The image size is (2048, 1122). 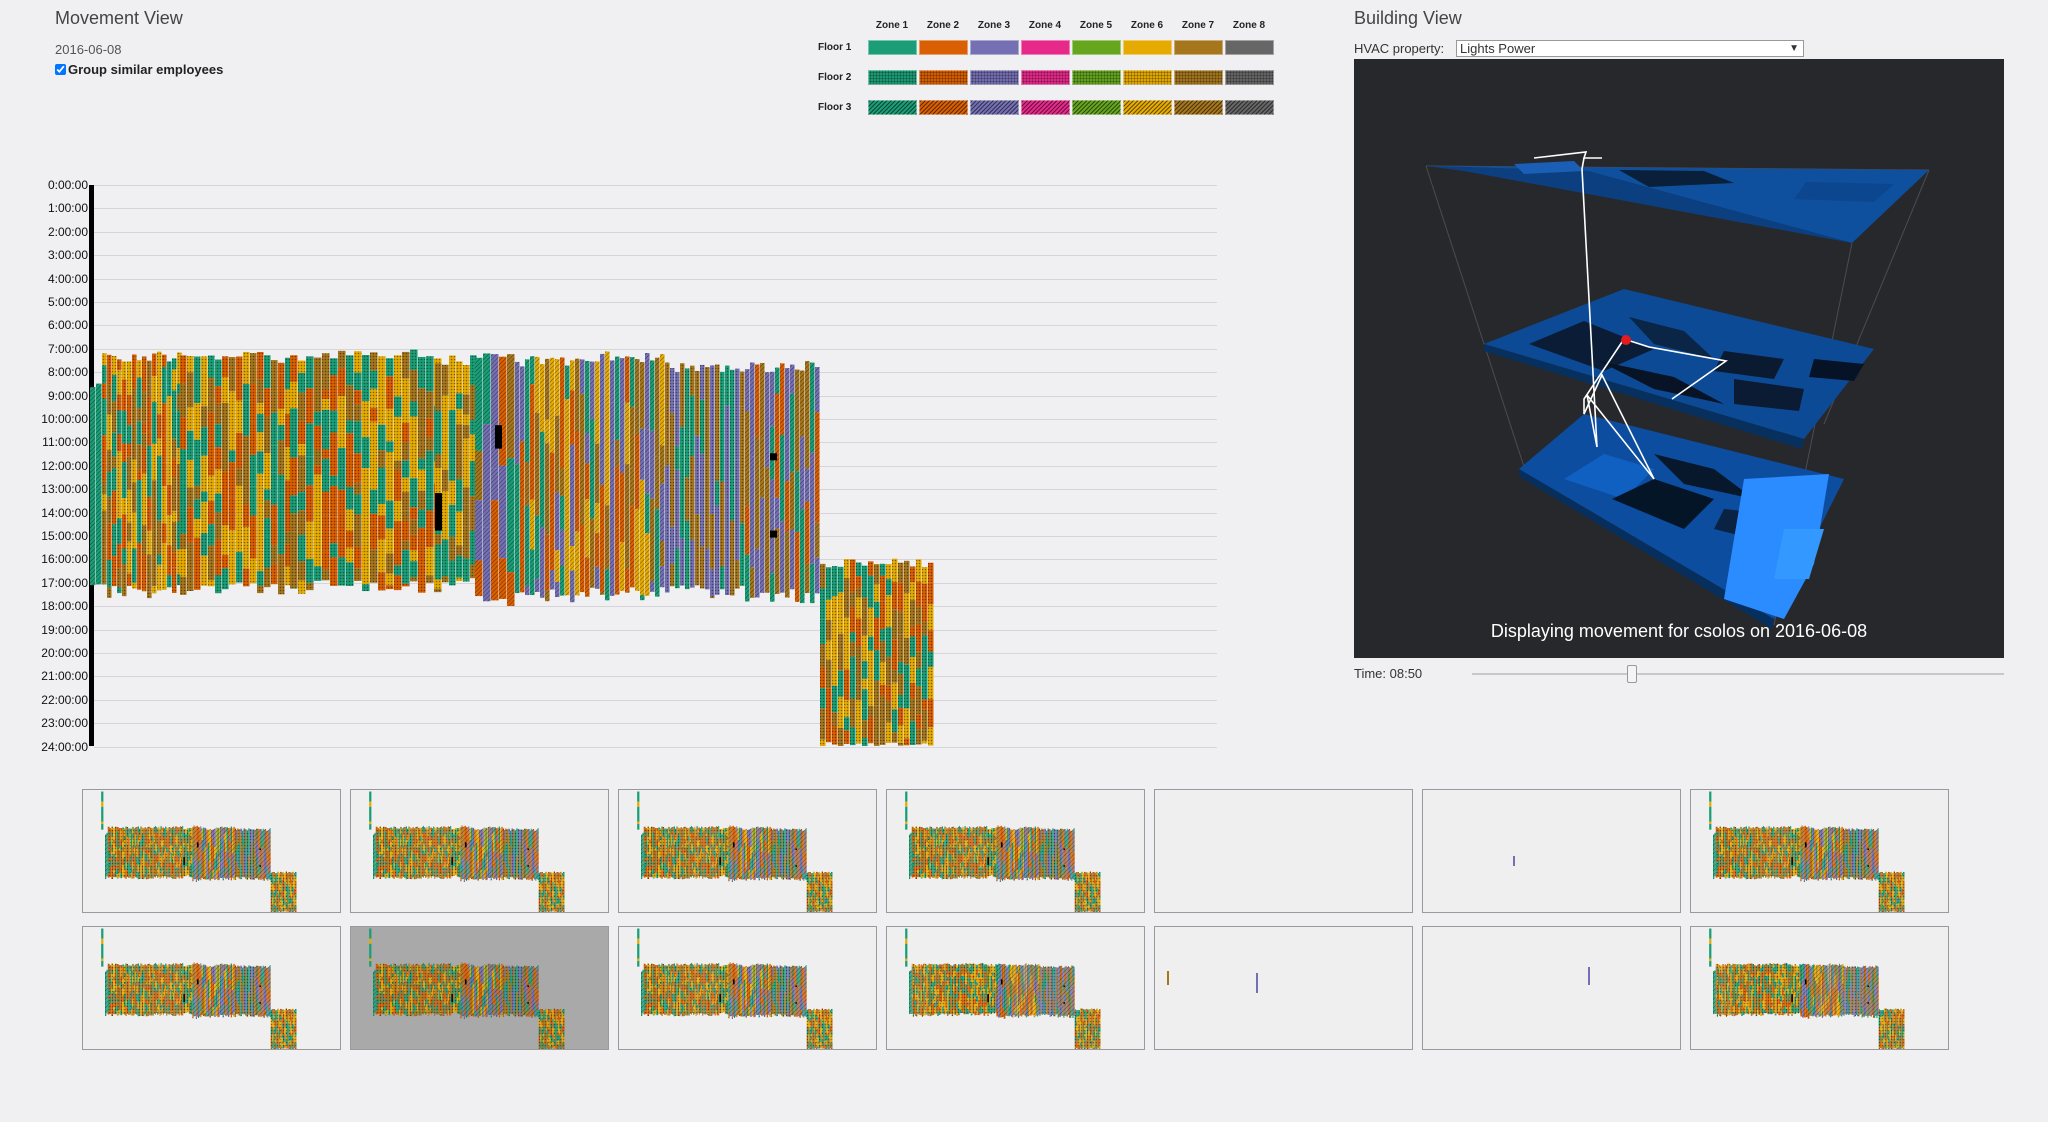 What do you see at coordinates (1631, 674) in the screenshot?
I see `time-slider-handle` at bounding box center [1631, 674].